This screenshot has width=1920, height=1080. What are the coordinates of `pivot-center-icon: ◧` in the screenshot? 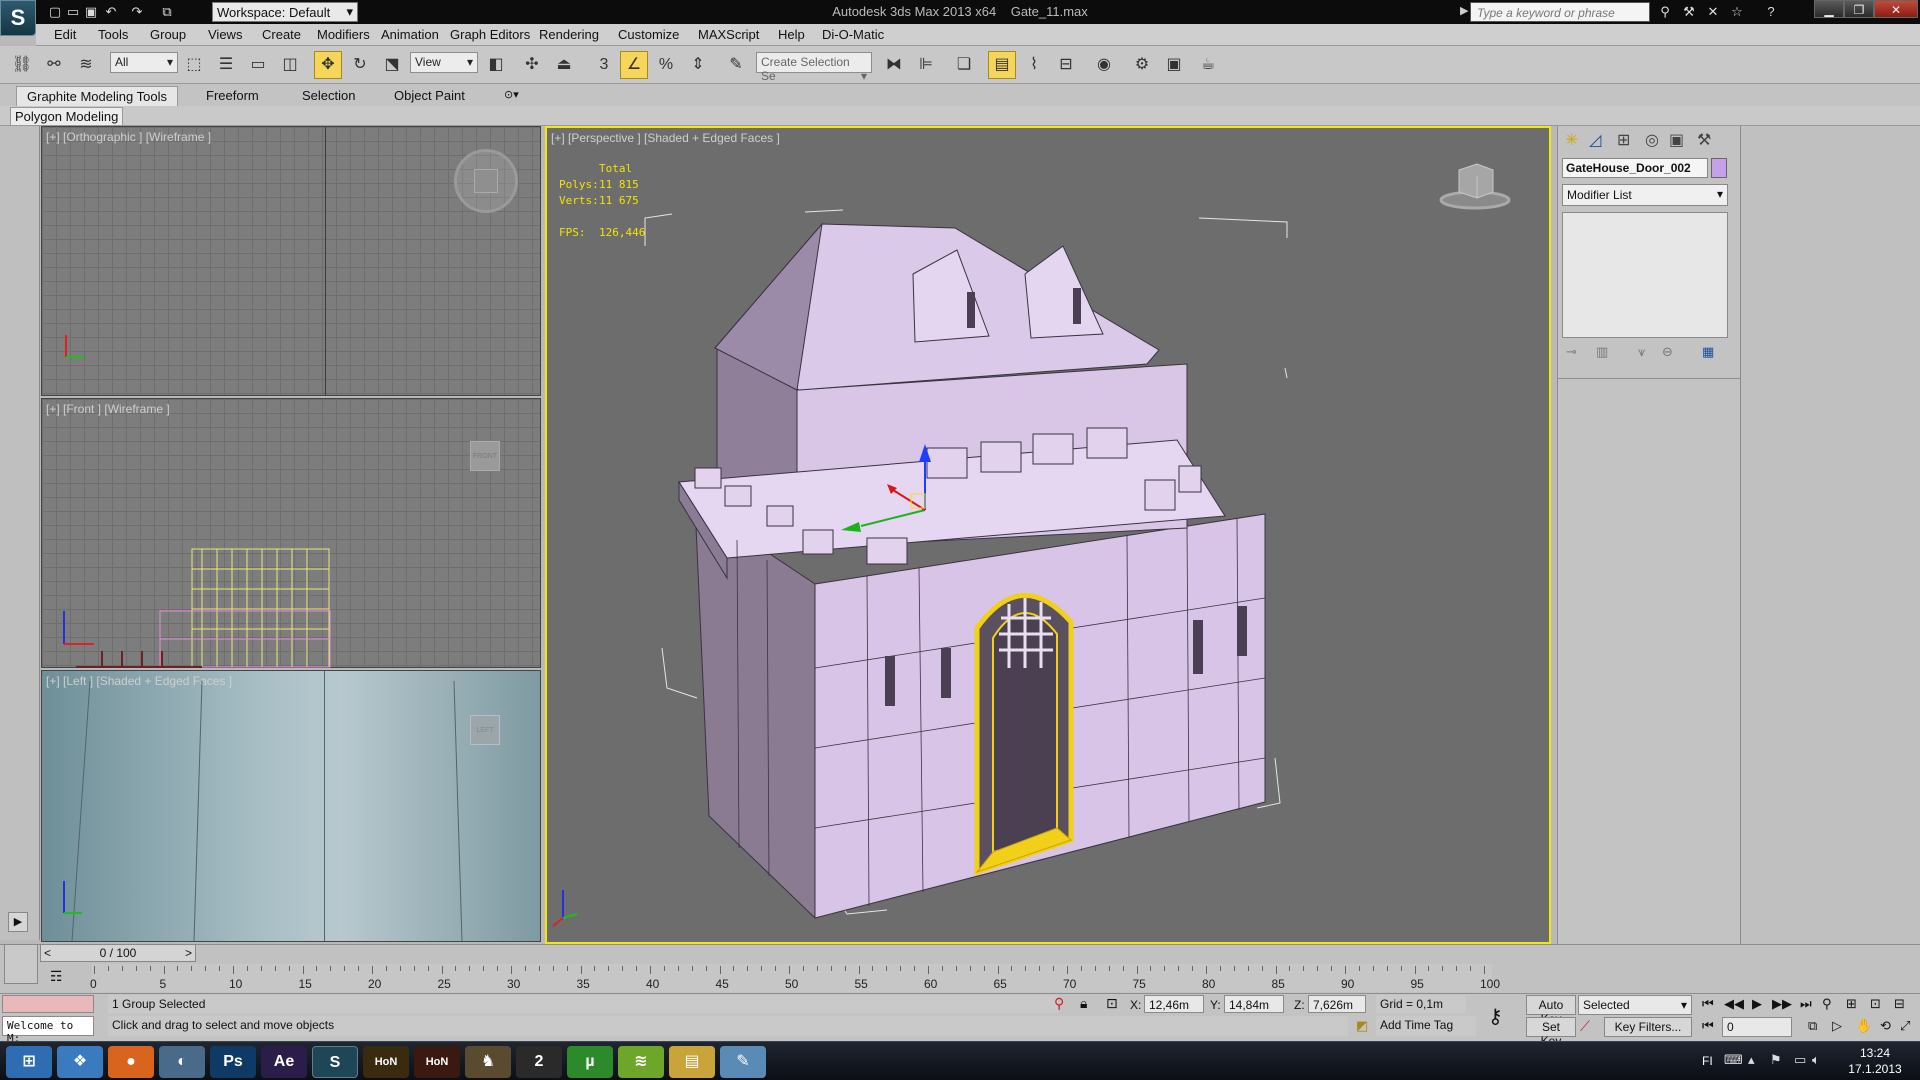 It's located at (496, 65).